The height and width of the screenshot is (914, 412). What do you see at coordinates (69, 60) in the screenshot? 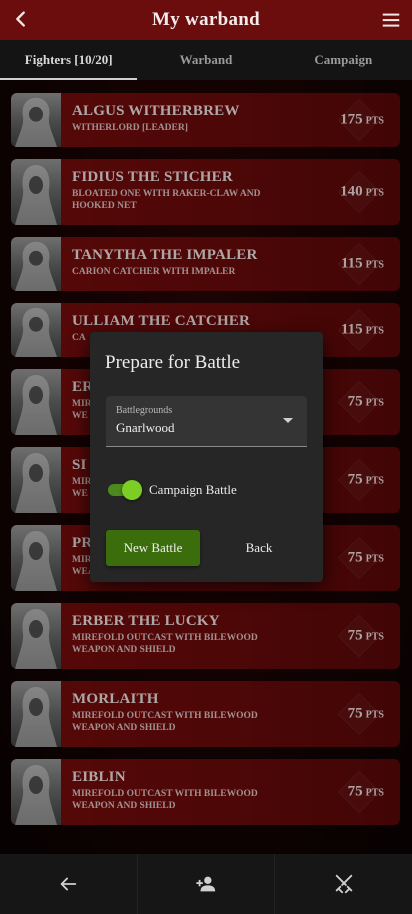
I see `tab-fighters: Fighters [10/20]` at bounding box center [69, 60].